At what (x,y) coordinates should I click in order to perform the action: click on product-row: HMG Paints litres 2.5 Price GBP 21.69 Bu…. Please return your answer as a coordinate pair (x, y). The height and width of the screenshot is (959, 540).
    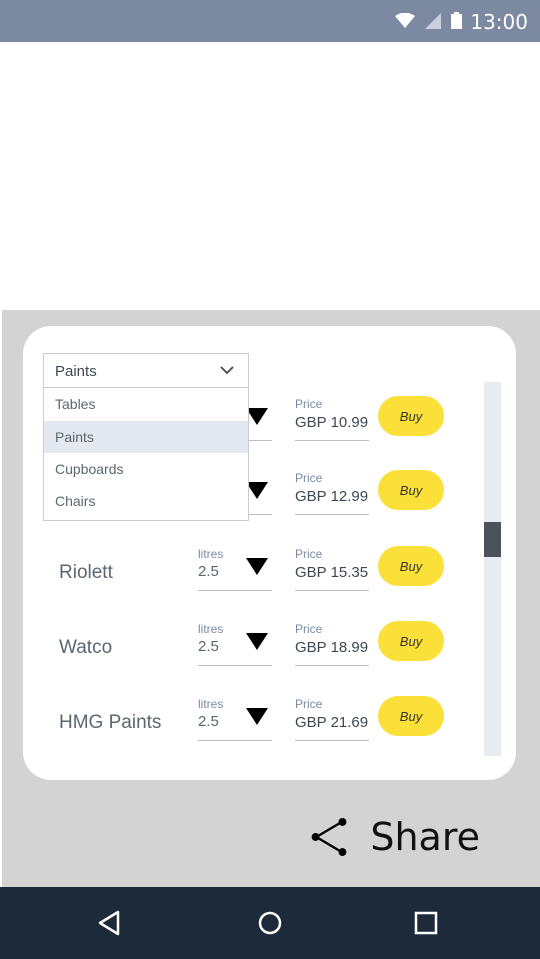
    Looking at the image, I should click on (269, 724).